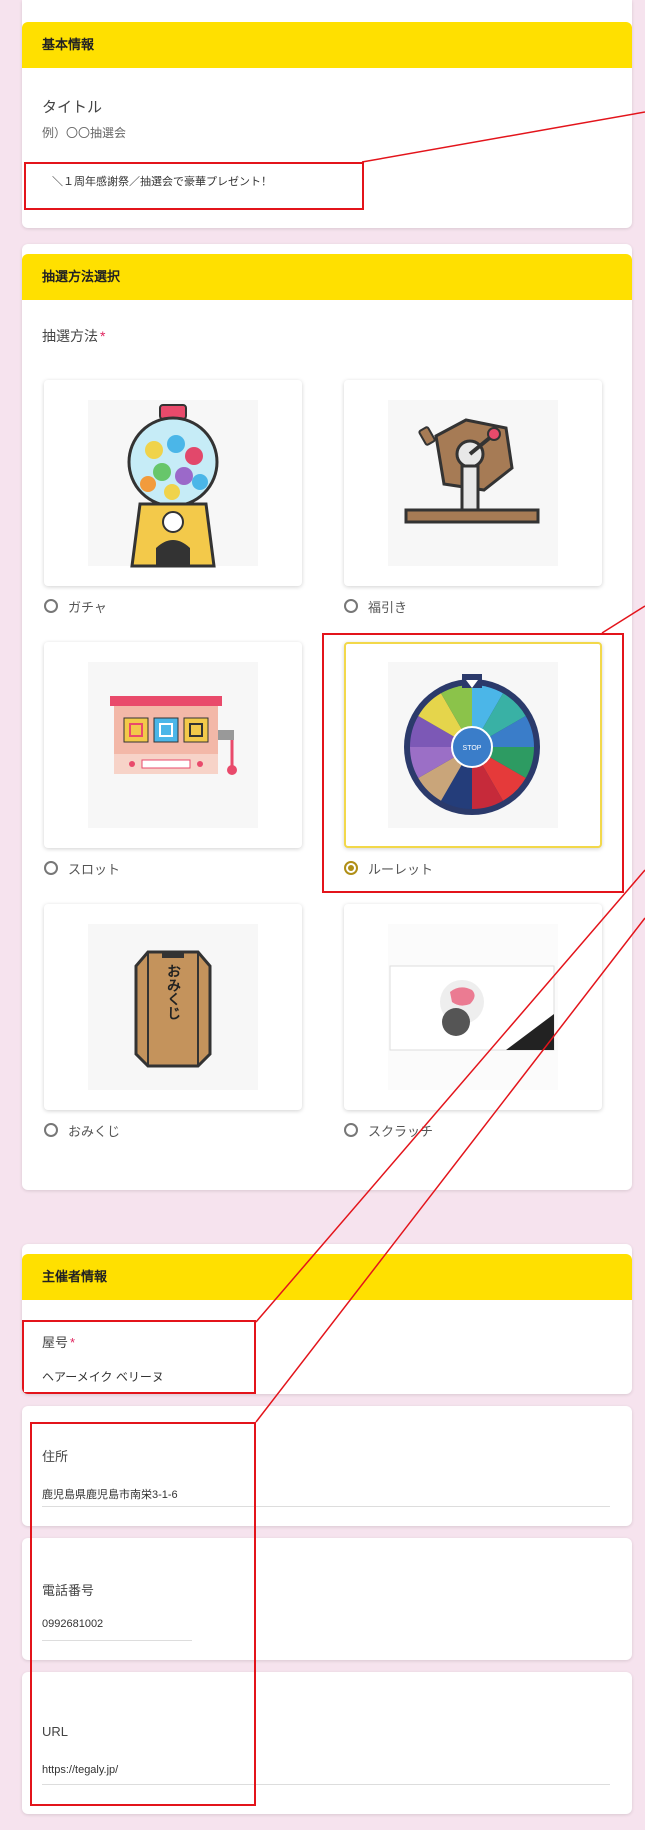  I want to click on option-label-slot: スロット, so click(94, 869).